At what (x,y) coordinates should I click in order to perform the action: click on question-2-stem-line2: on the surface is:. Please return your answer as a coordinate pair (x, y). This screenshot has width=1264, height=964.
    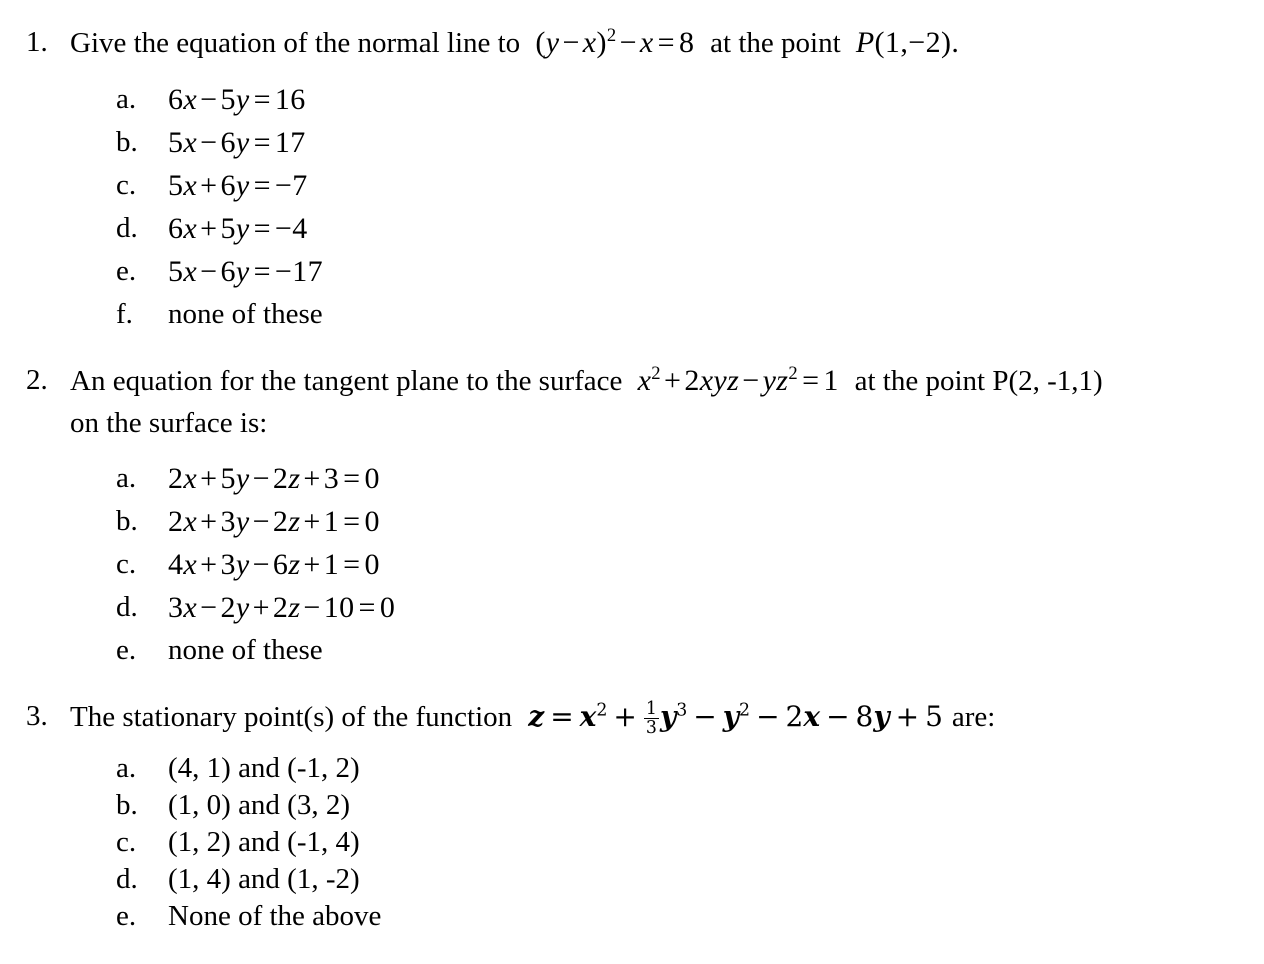
    Looking at the image, I should click on (169, 423).